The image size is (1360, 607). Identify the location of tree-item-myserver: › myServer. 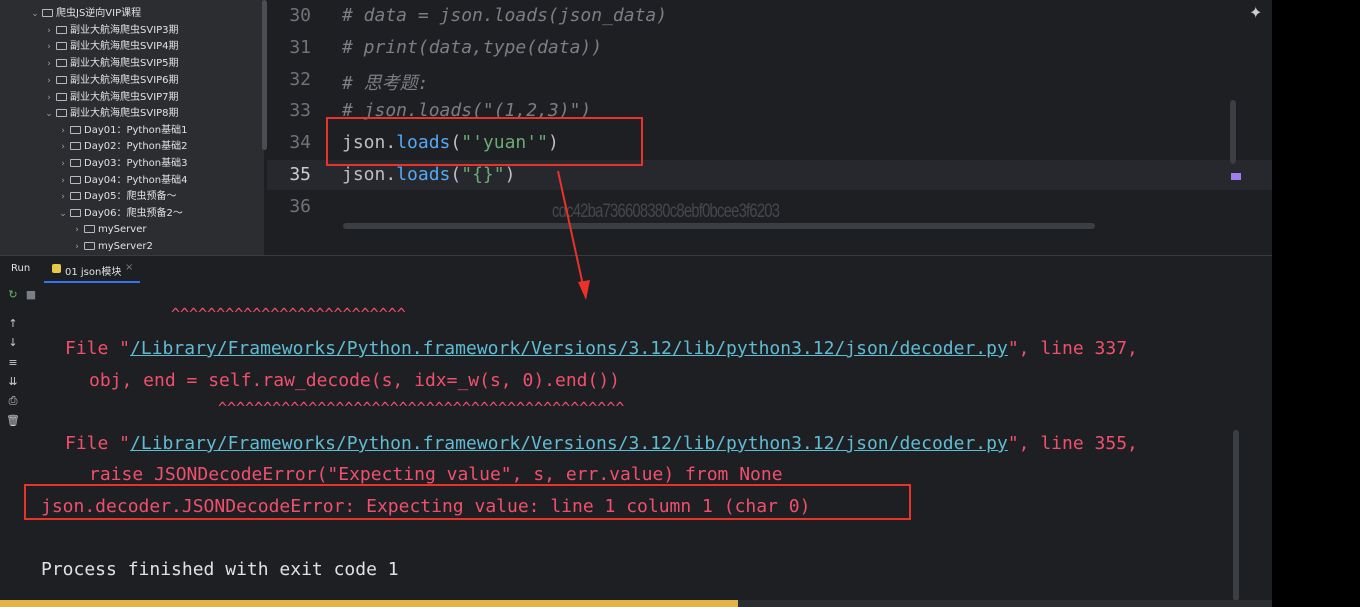
(109, 230).